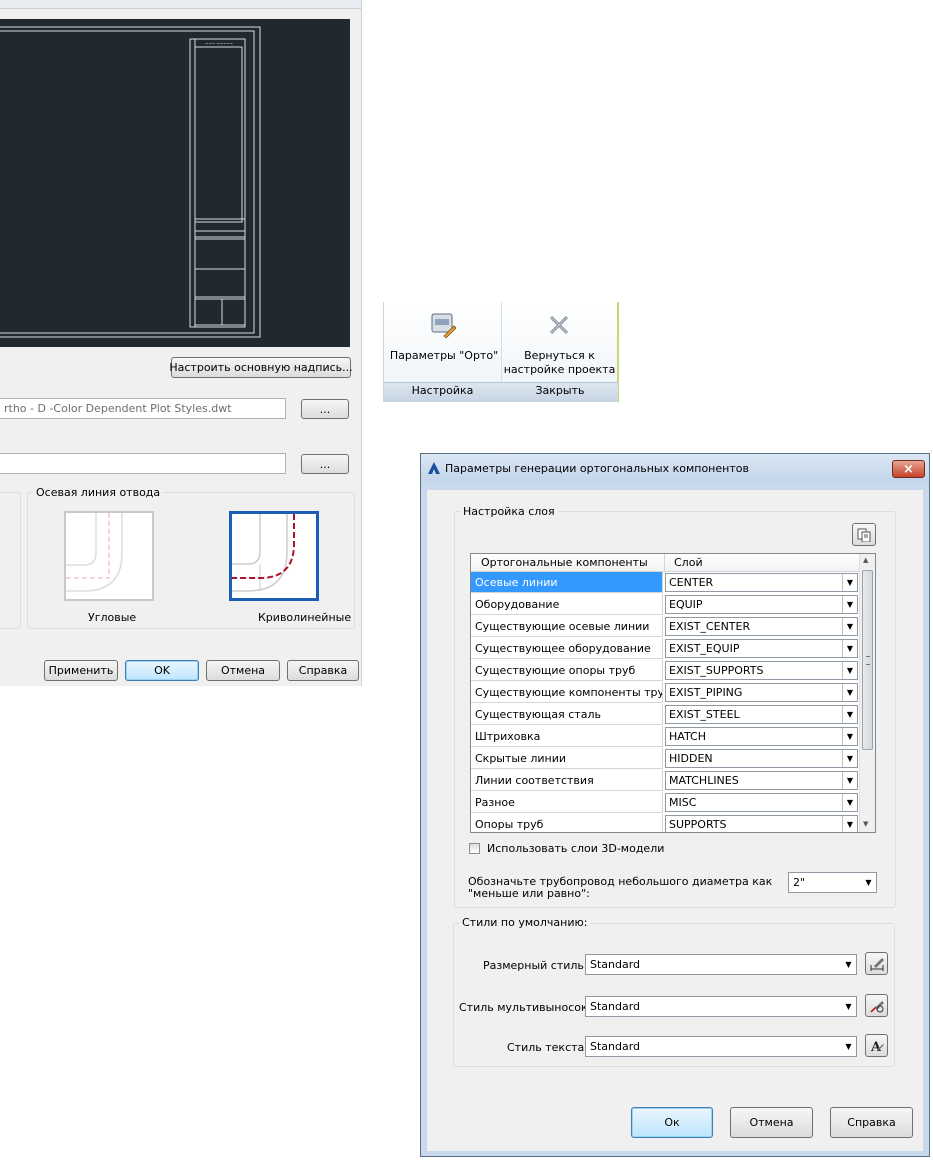  Describe the element at coordinates (672, 1122) in the screenshot. I see `dialog-ok-button: Ок` at that location.